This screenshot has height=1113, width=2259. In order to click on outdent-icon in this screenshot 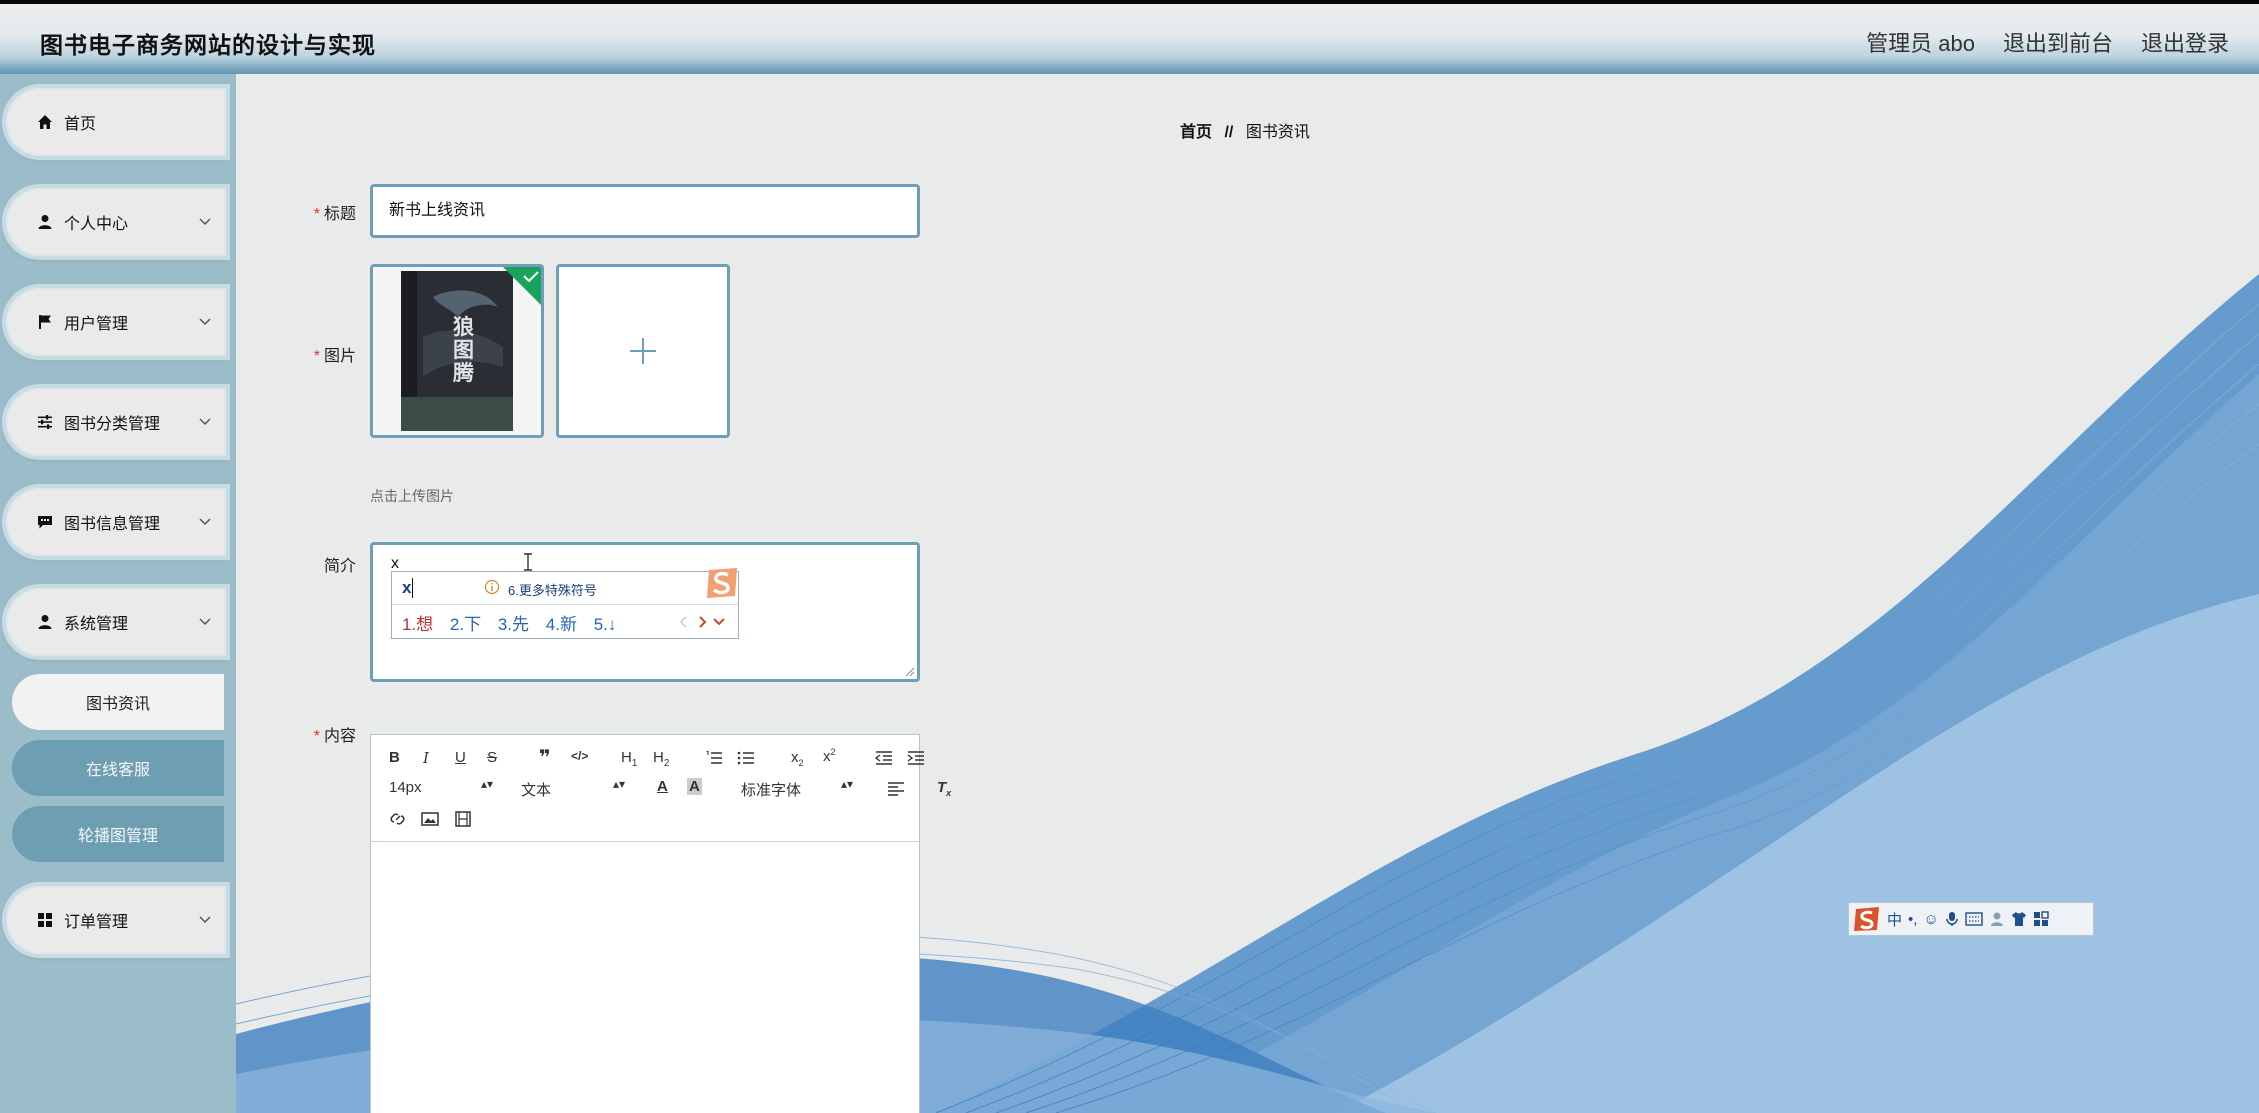, I will do `click(884, 758)`.